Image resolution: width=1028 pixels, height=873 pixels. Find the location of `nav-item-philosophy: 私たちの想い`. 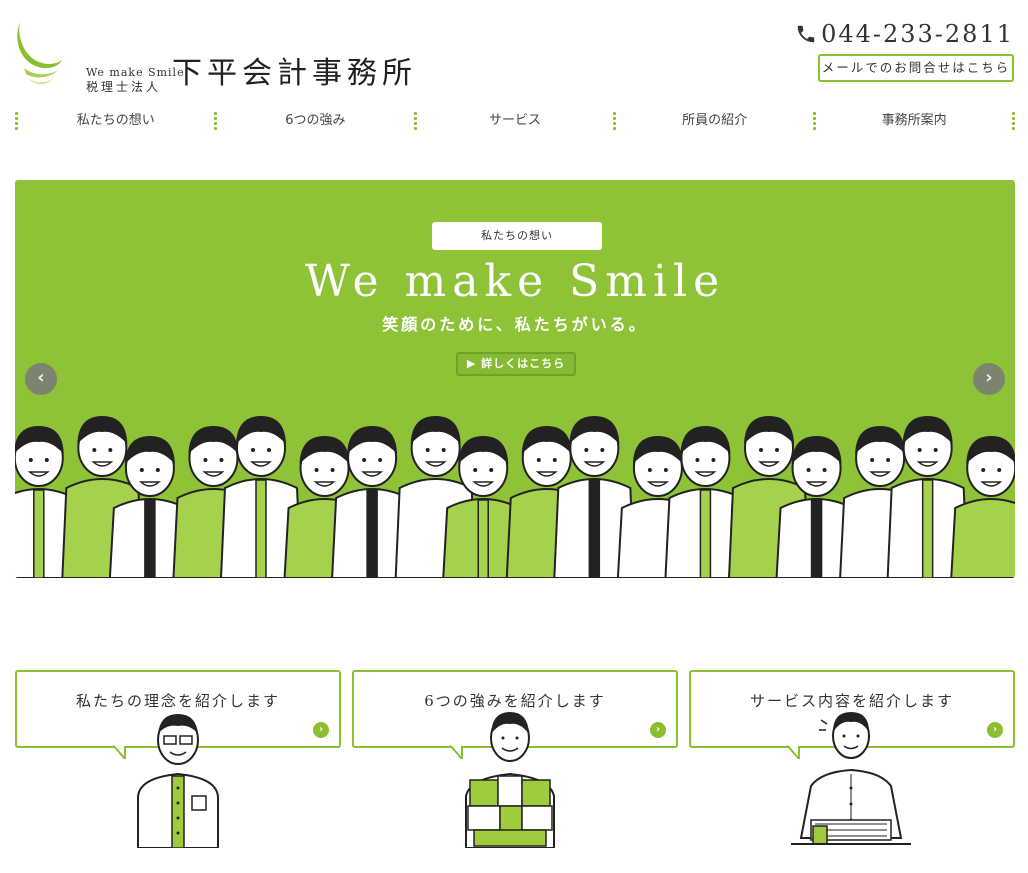

nav-item-philosophy: 私たちの想い is located at coordinates (116, 121).